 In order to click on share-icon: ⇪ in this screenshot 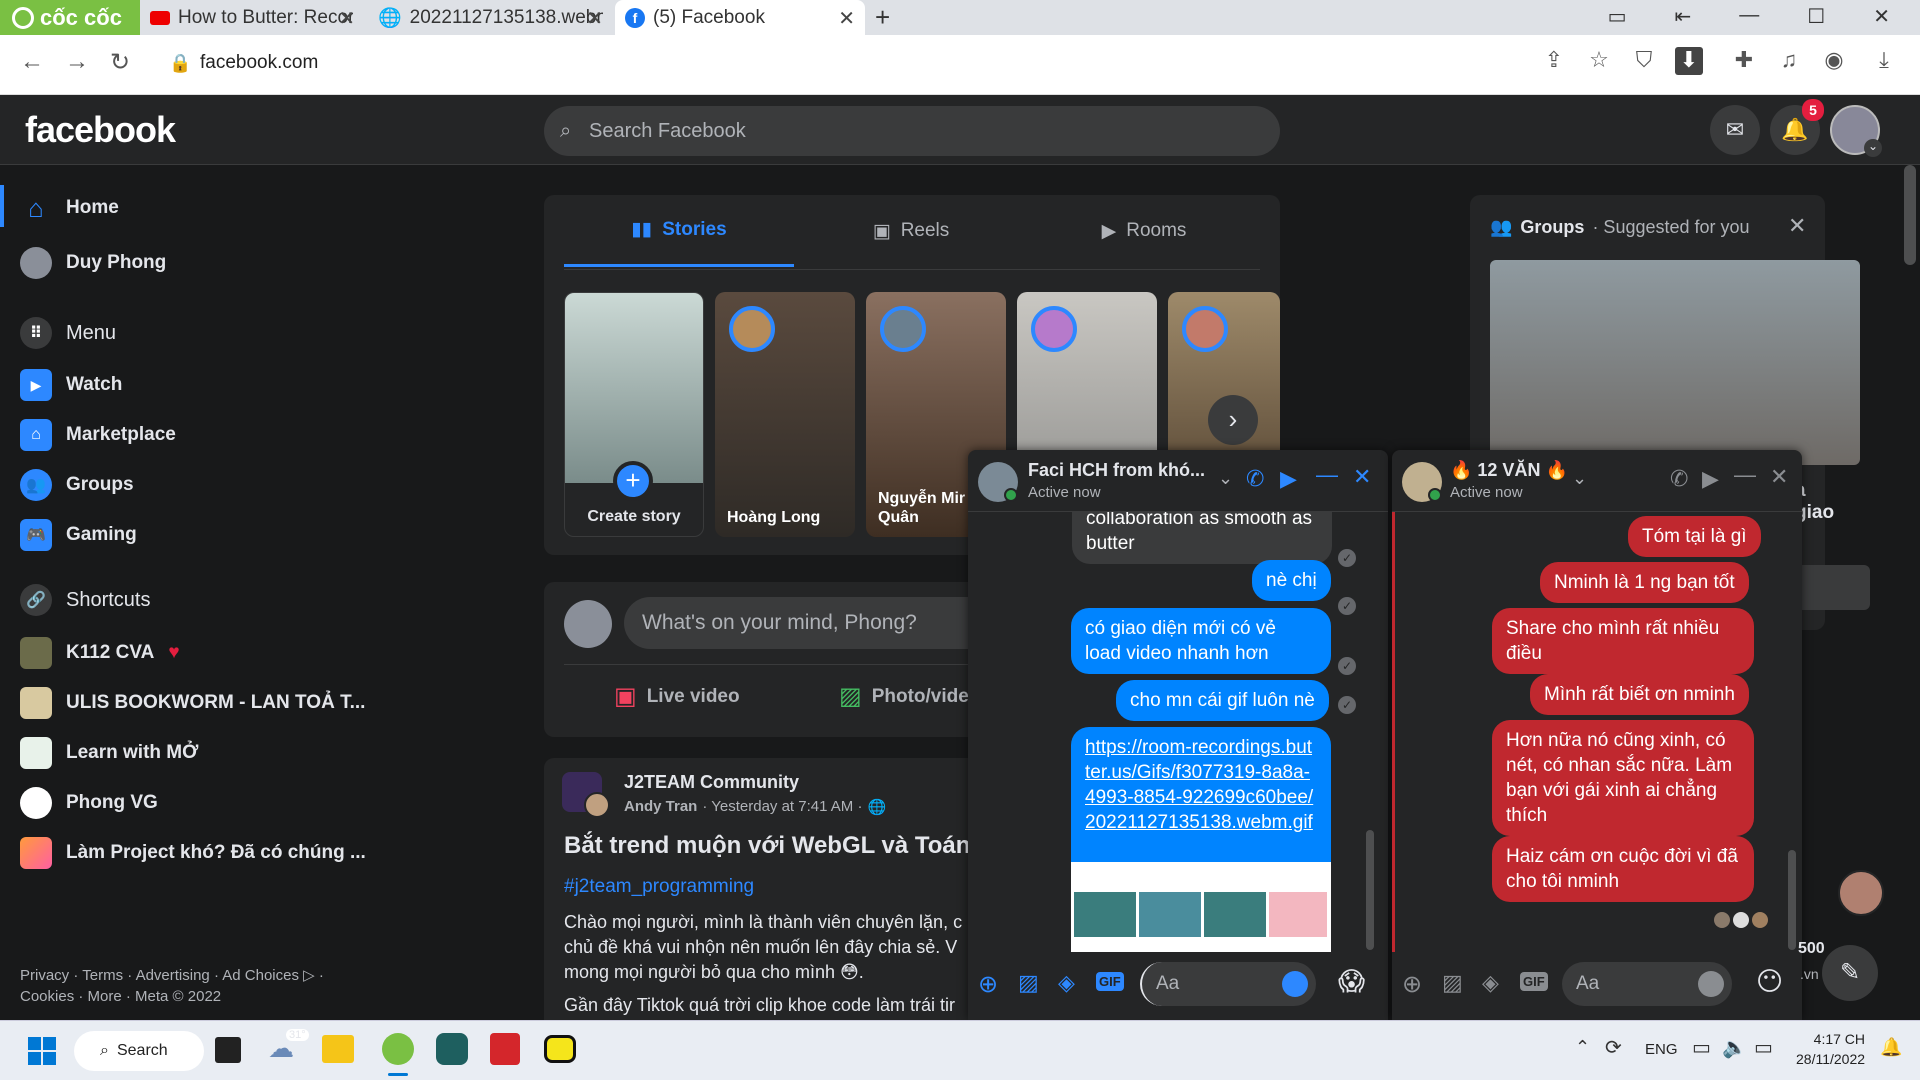, I will do `click(1554, 61)`.